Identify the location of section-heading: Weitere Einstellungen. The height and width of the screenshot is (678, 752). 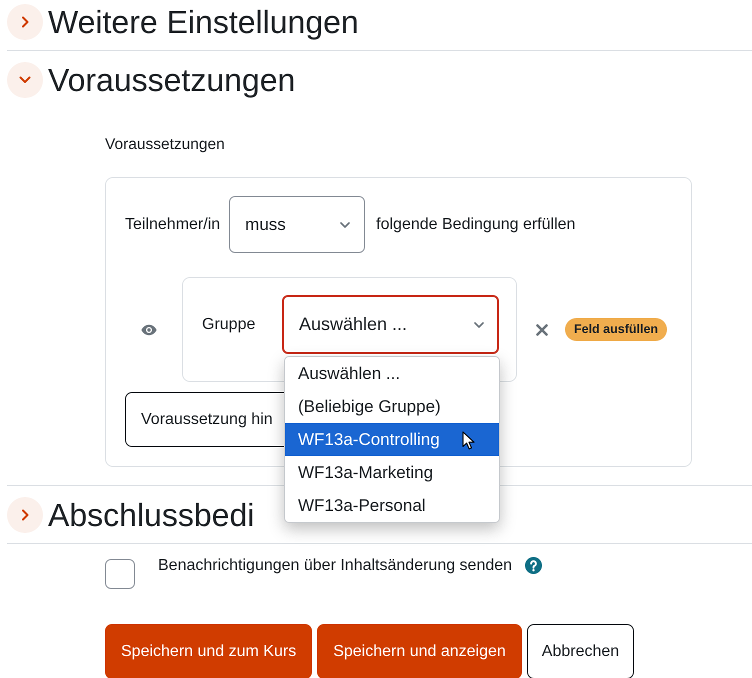
(203, 22).